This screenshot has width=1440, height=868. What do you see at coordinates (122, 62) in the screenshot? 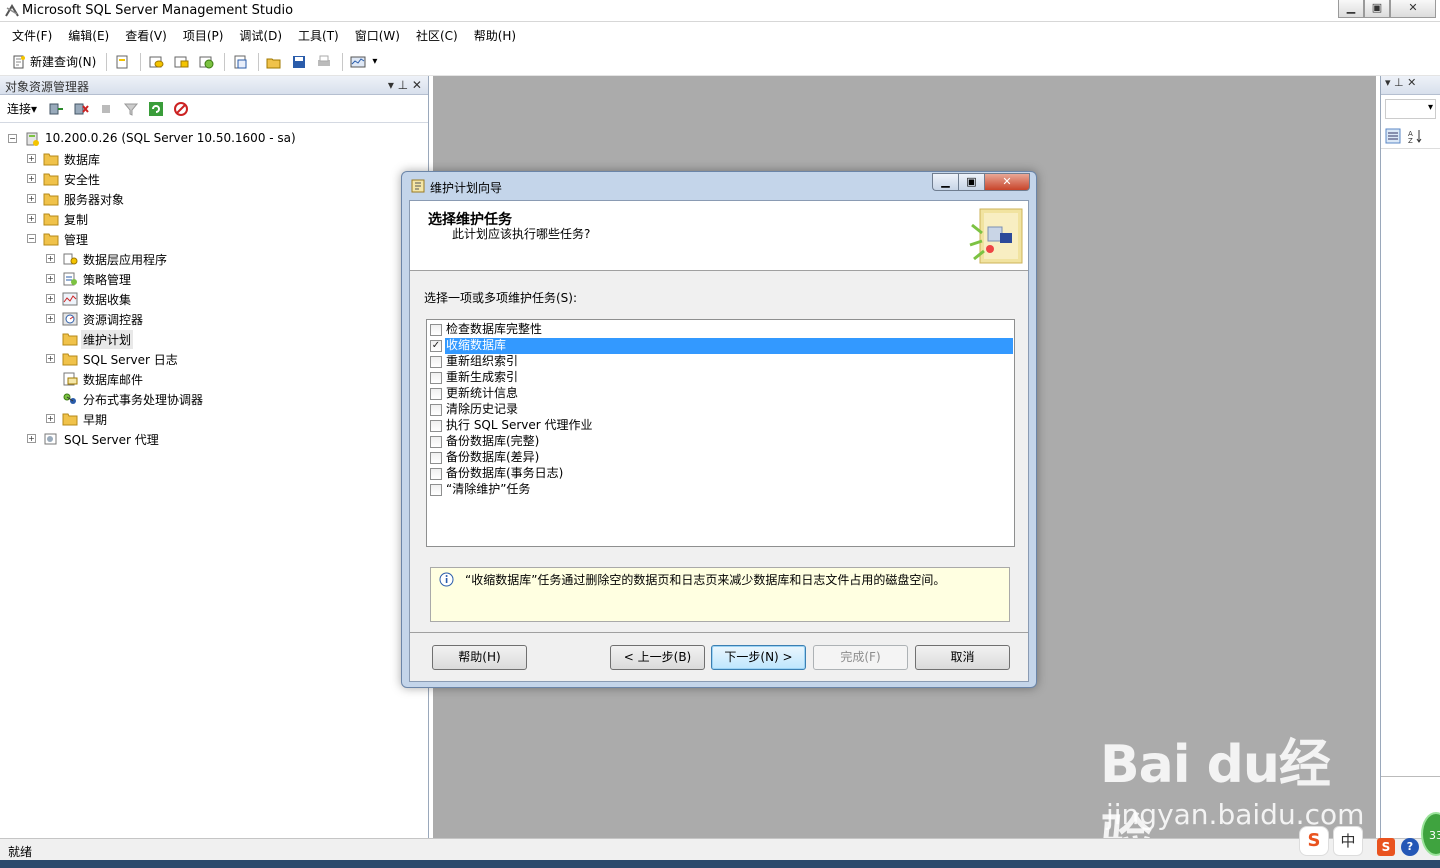
I see `new-file-button` at bounding box center [122, 62].